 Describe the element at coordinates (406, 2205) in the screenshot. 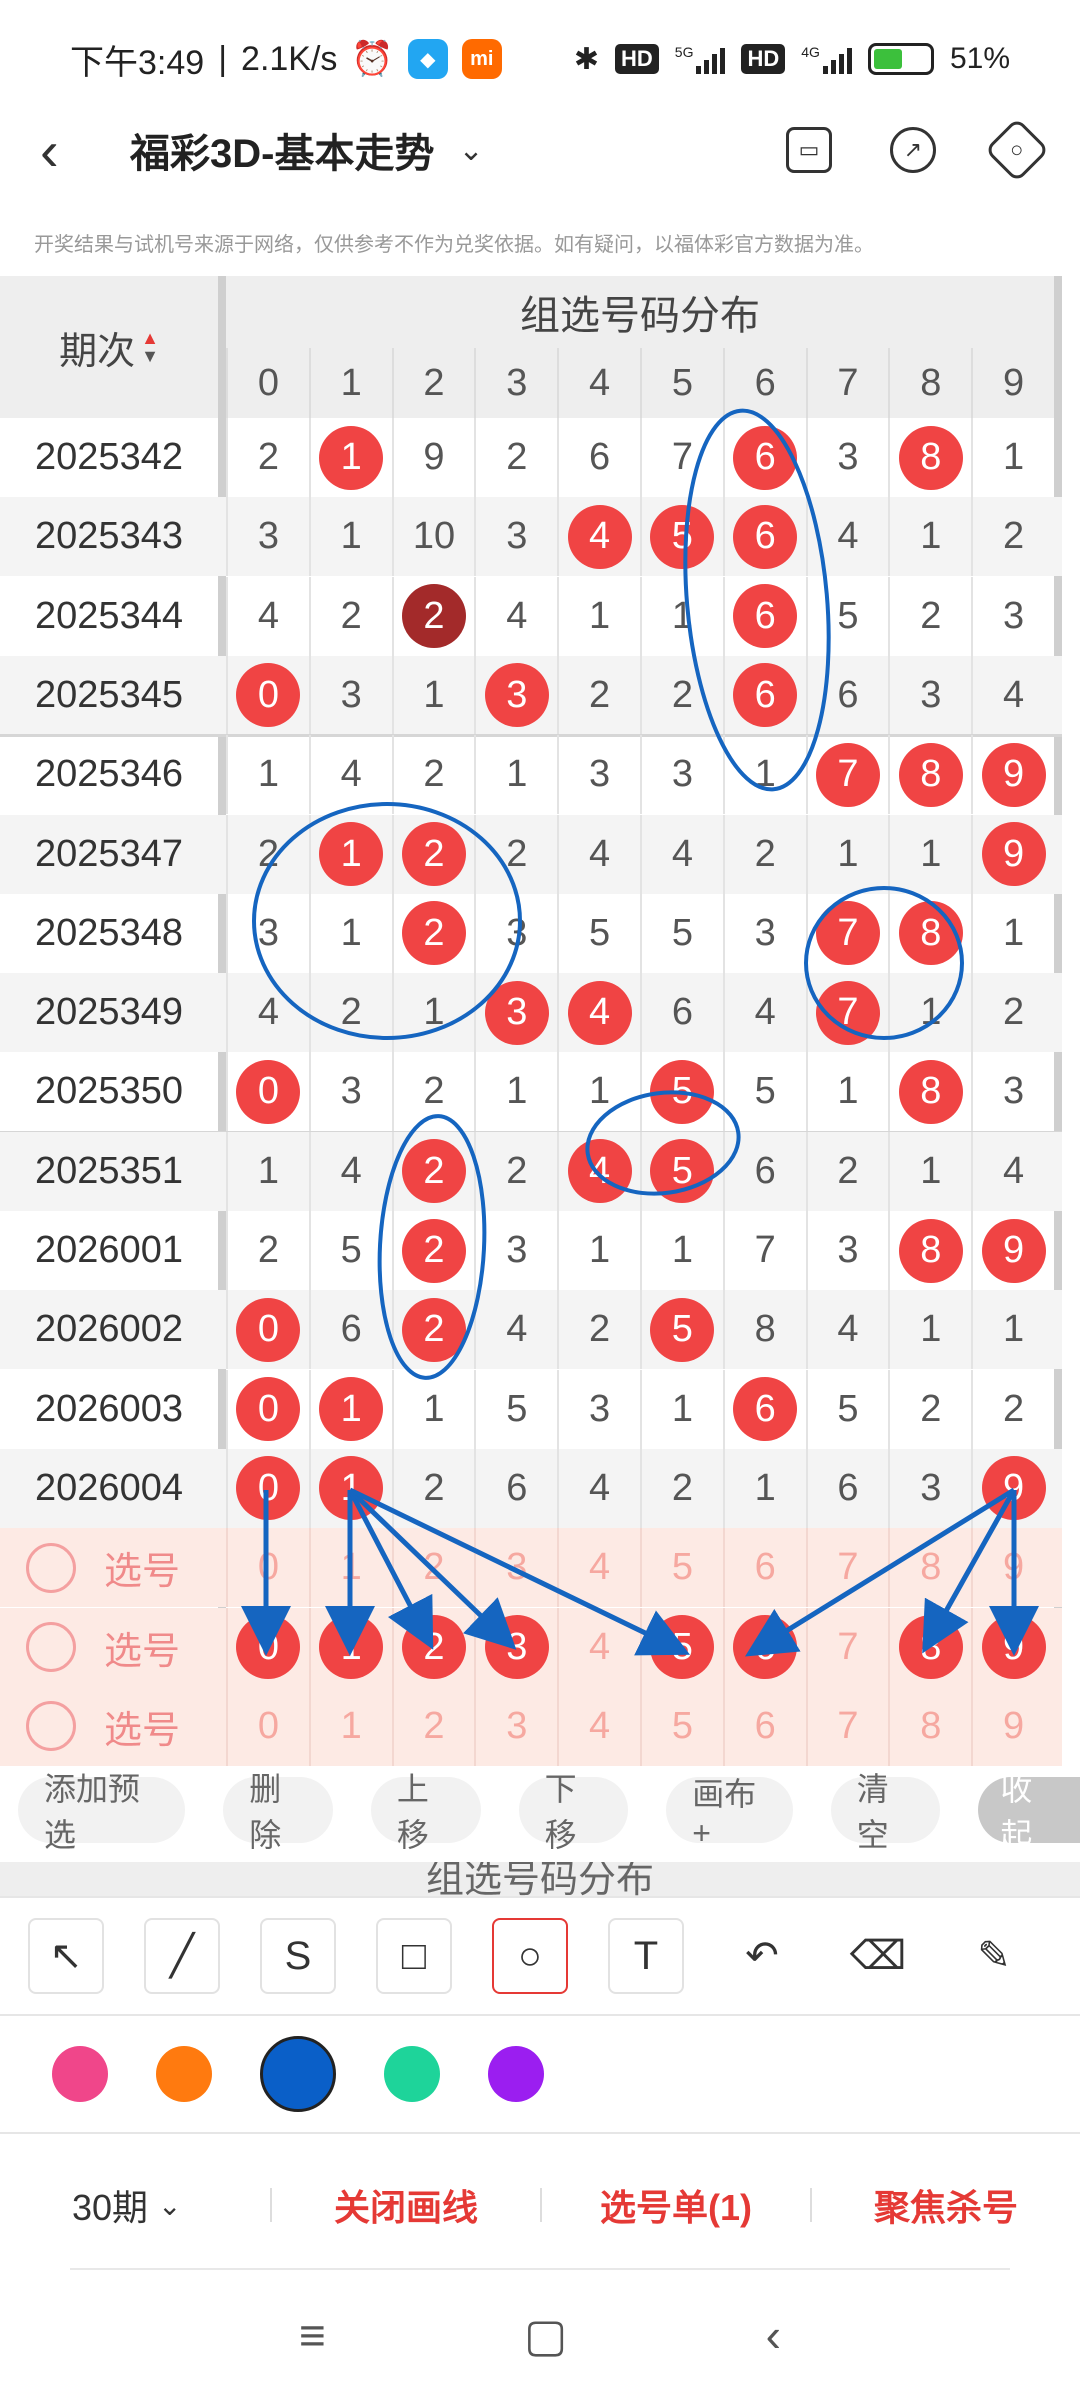

I see `close-lines-button: 关闭画线` at that location.